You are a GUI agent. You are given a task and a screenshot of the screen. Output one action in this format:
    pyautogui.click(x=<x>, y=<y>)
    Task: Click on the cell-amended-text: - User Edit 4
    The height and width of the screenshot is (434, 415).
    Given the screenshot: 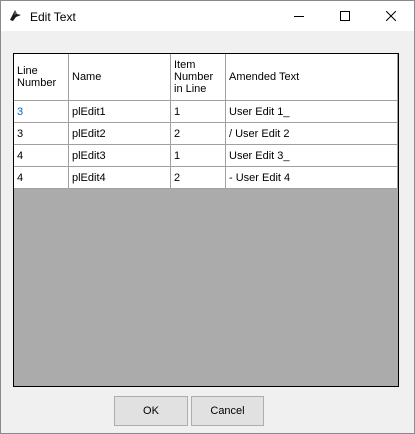 What is the action you would take?
    pyautogui.click(x=311, y=177)
    